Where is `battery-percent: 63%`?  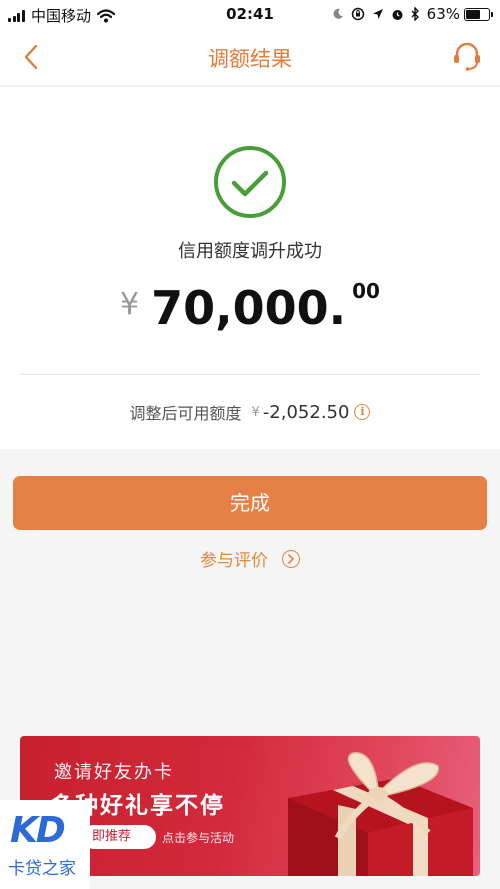
battery-percent: 63% is located at coordinates (443, 14).